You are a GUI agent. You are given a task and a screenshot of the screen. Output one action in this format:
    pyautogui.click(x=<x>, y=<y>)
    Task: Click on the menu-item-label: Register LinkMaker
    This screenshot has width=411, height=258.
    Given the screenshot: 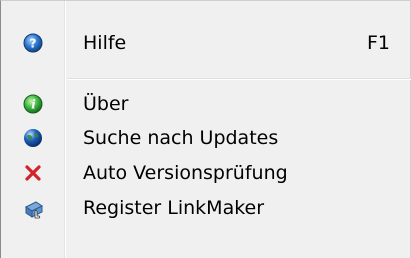 What is the action you would take?
    pyautogui.click(x=174, y=208)
    